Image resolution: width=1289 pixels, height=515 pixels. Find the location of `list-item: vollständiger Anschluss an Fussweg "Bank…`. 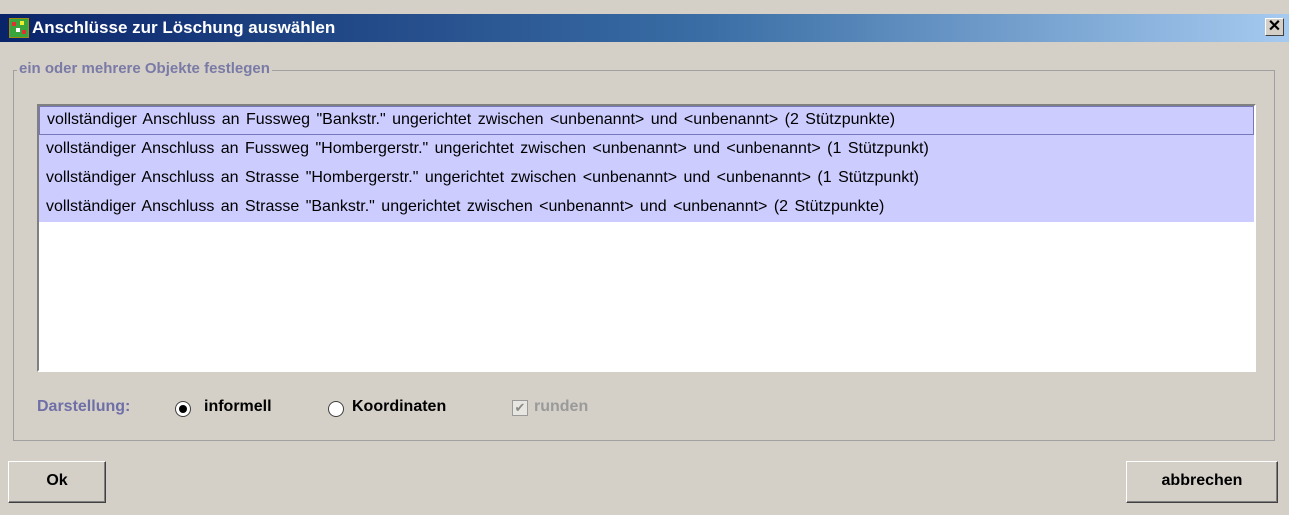

list-item: vollständiger Anschluss an Fussweg "Bank… is located at coordinates (646, 120).